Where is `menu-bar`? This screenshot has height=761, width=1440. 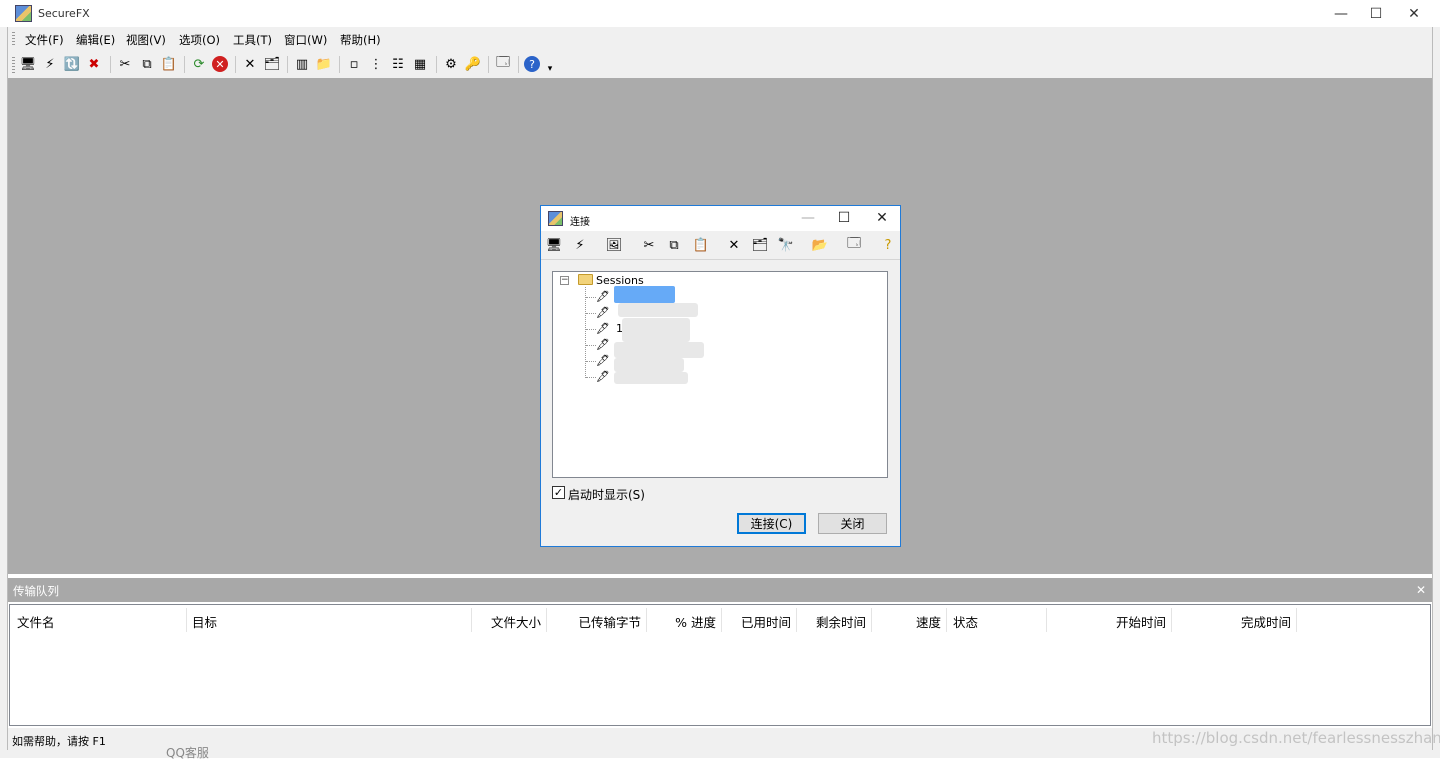
menu-bar is located at coordinates (720, 39).